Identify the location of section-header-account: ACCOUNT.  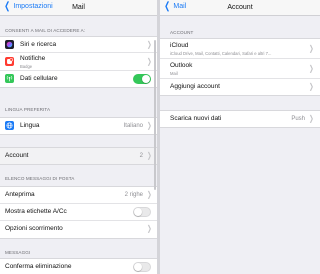
(182, 32).